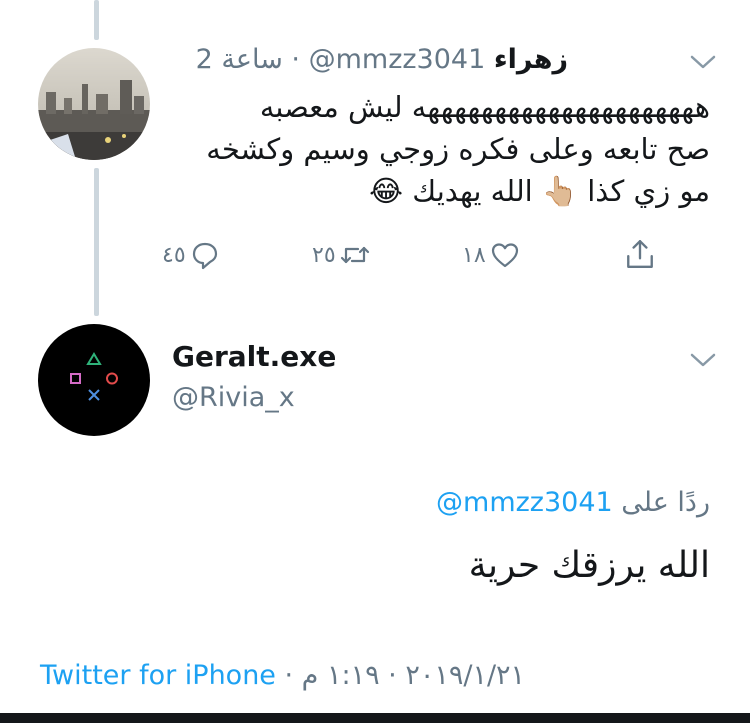 Image resolution: width=750 pixels, height=723 pixels. I want to click on handle: @mmzz3041, so click(397, 59).